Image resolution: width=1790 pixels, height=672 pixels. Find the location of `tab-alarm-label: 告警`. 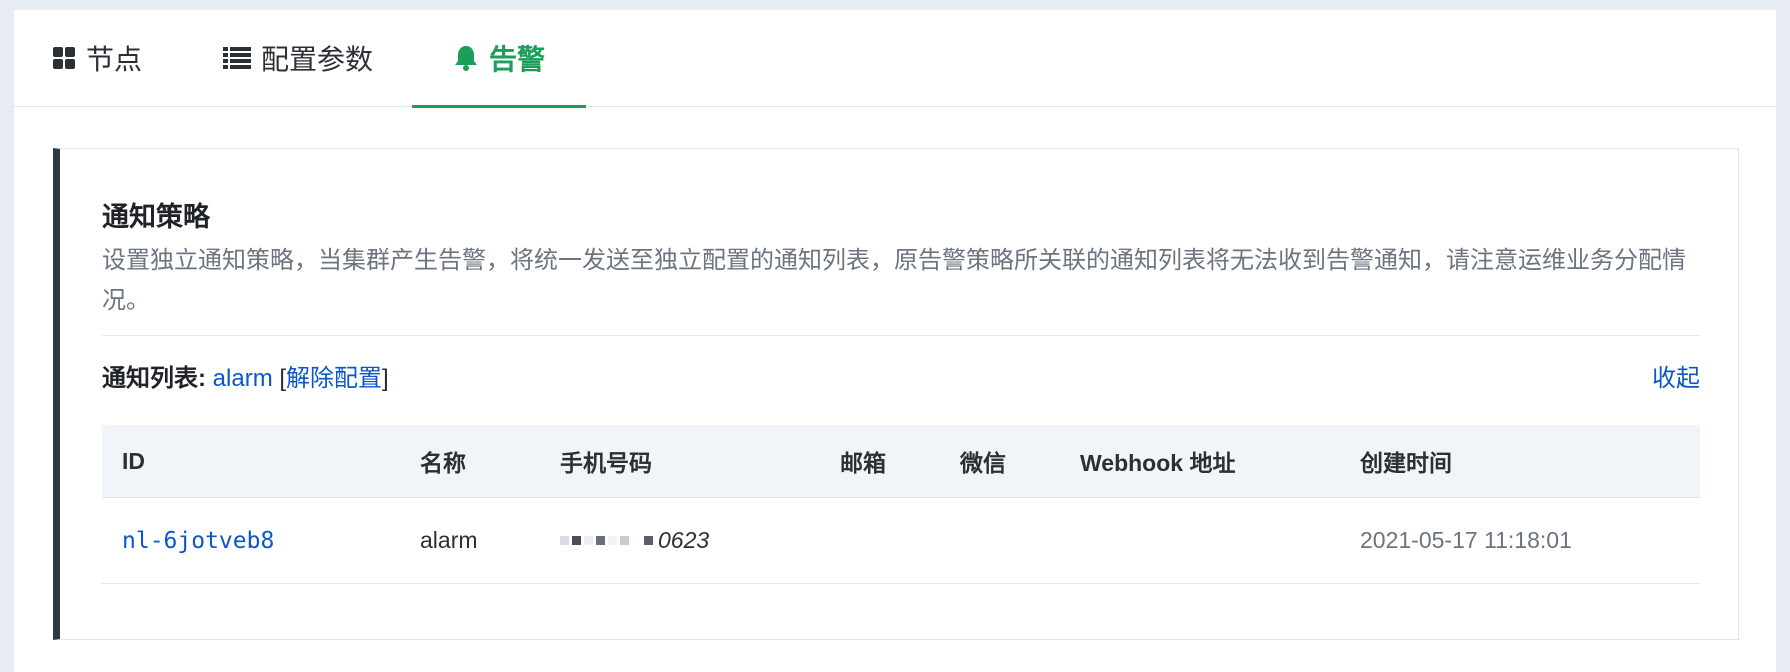

tab-alarm-label: 告警 is located at coordinates (516, 59).